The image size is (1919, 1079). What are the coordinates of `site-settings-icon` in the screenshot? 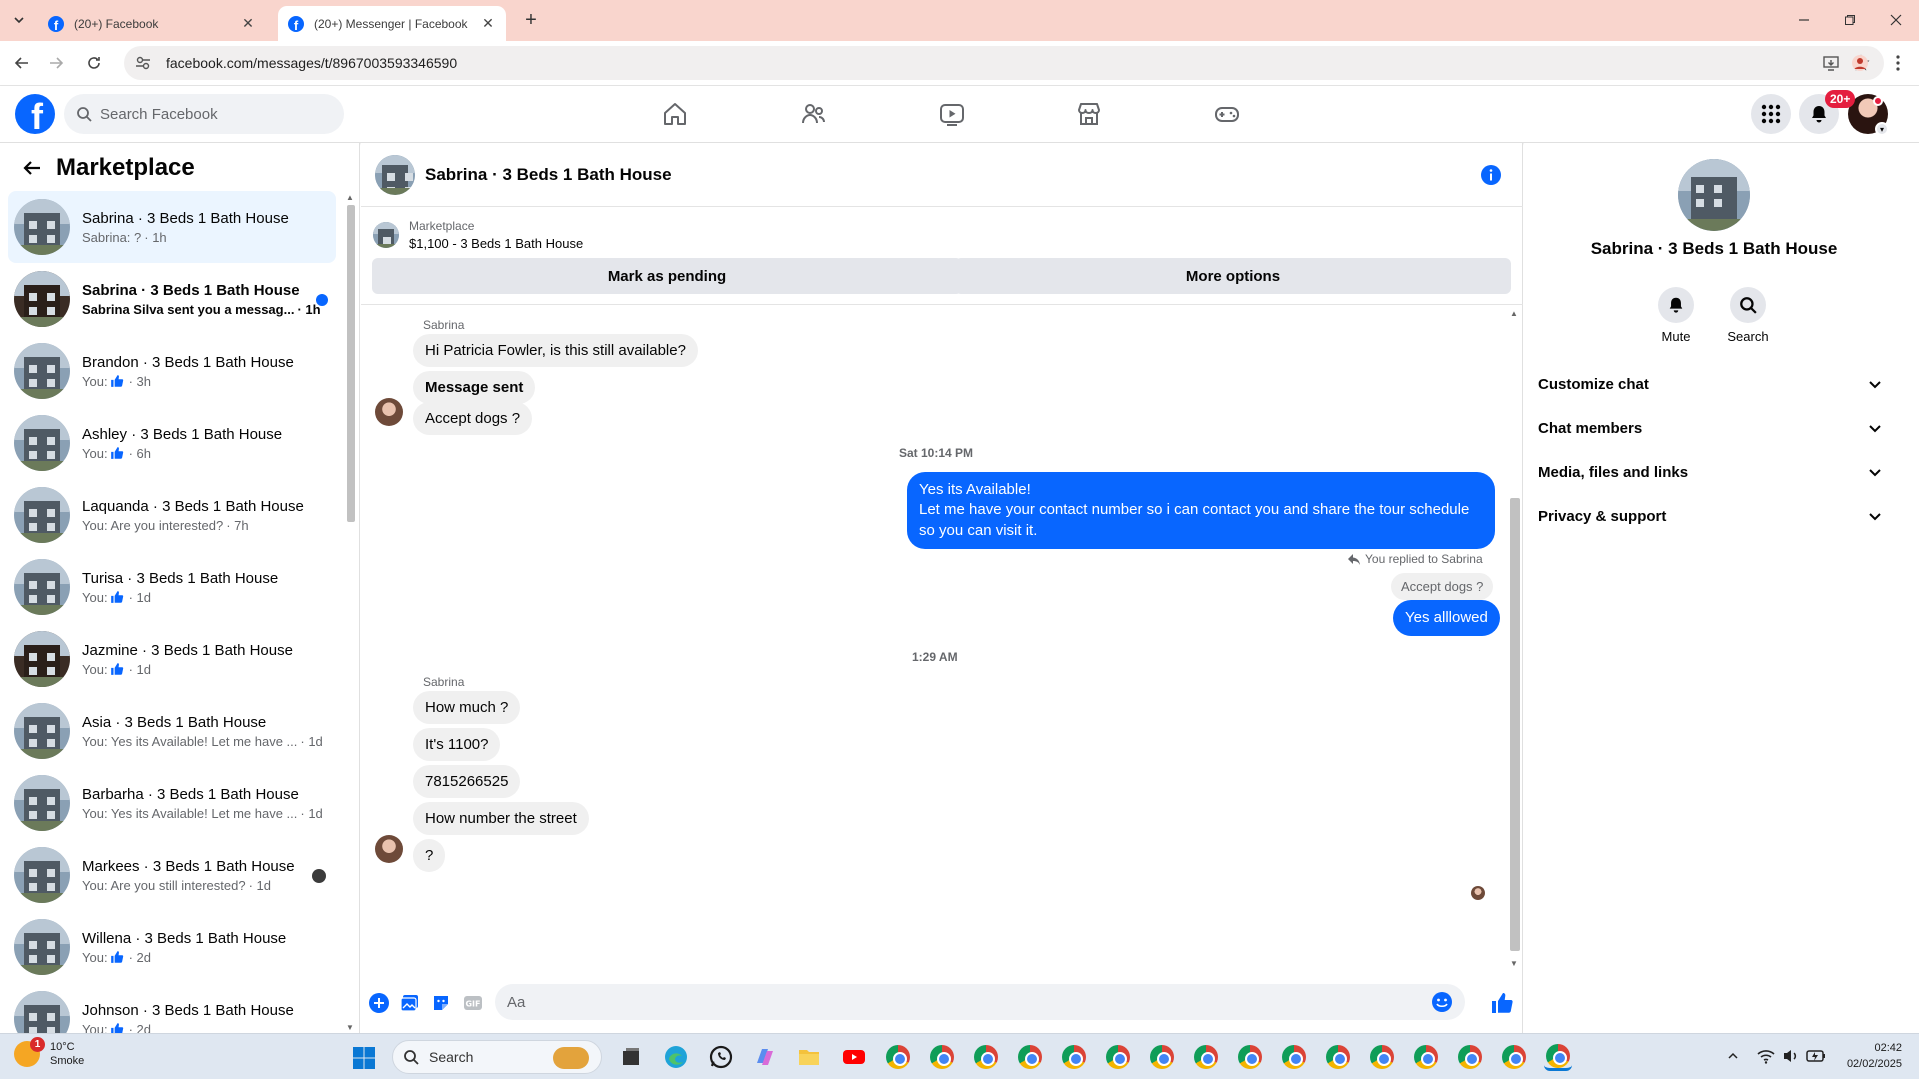 It's located at (143, 63).